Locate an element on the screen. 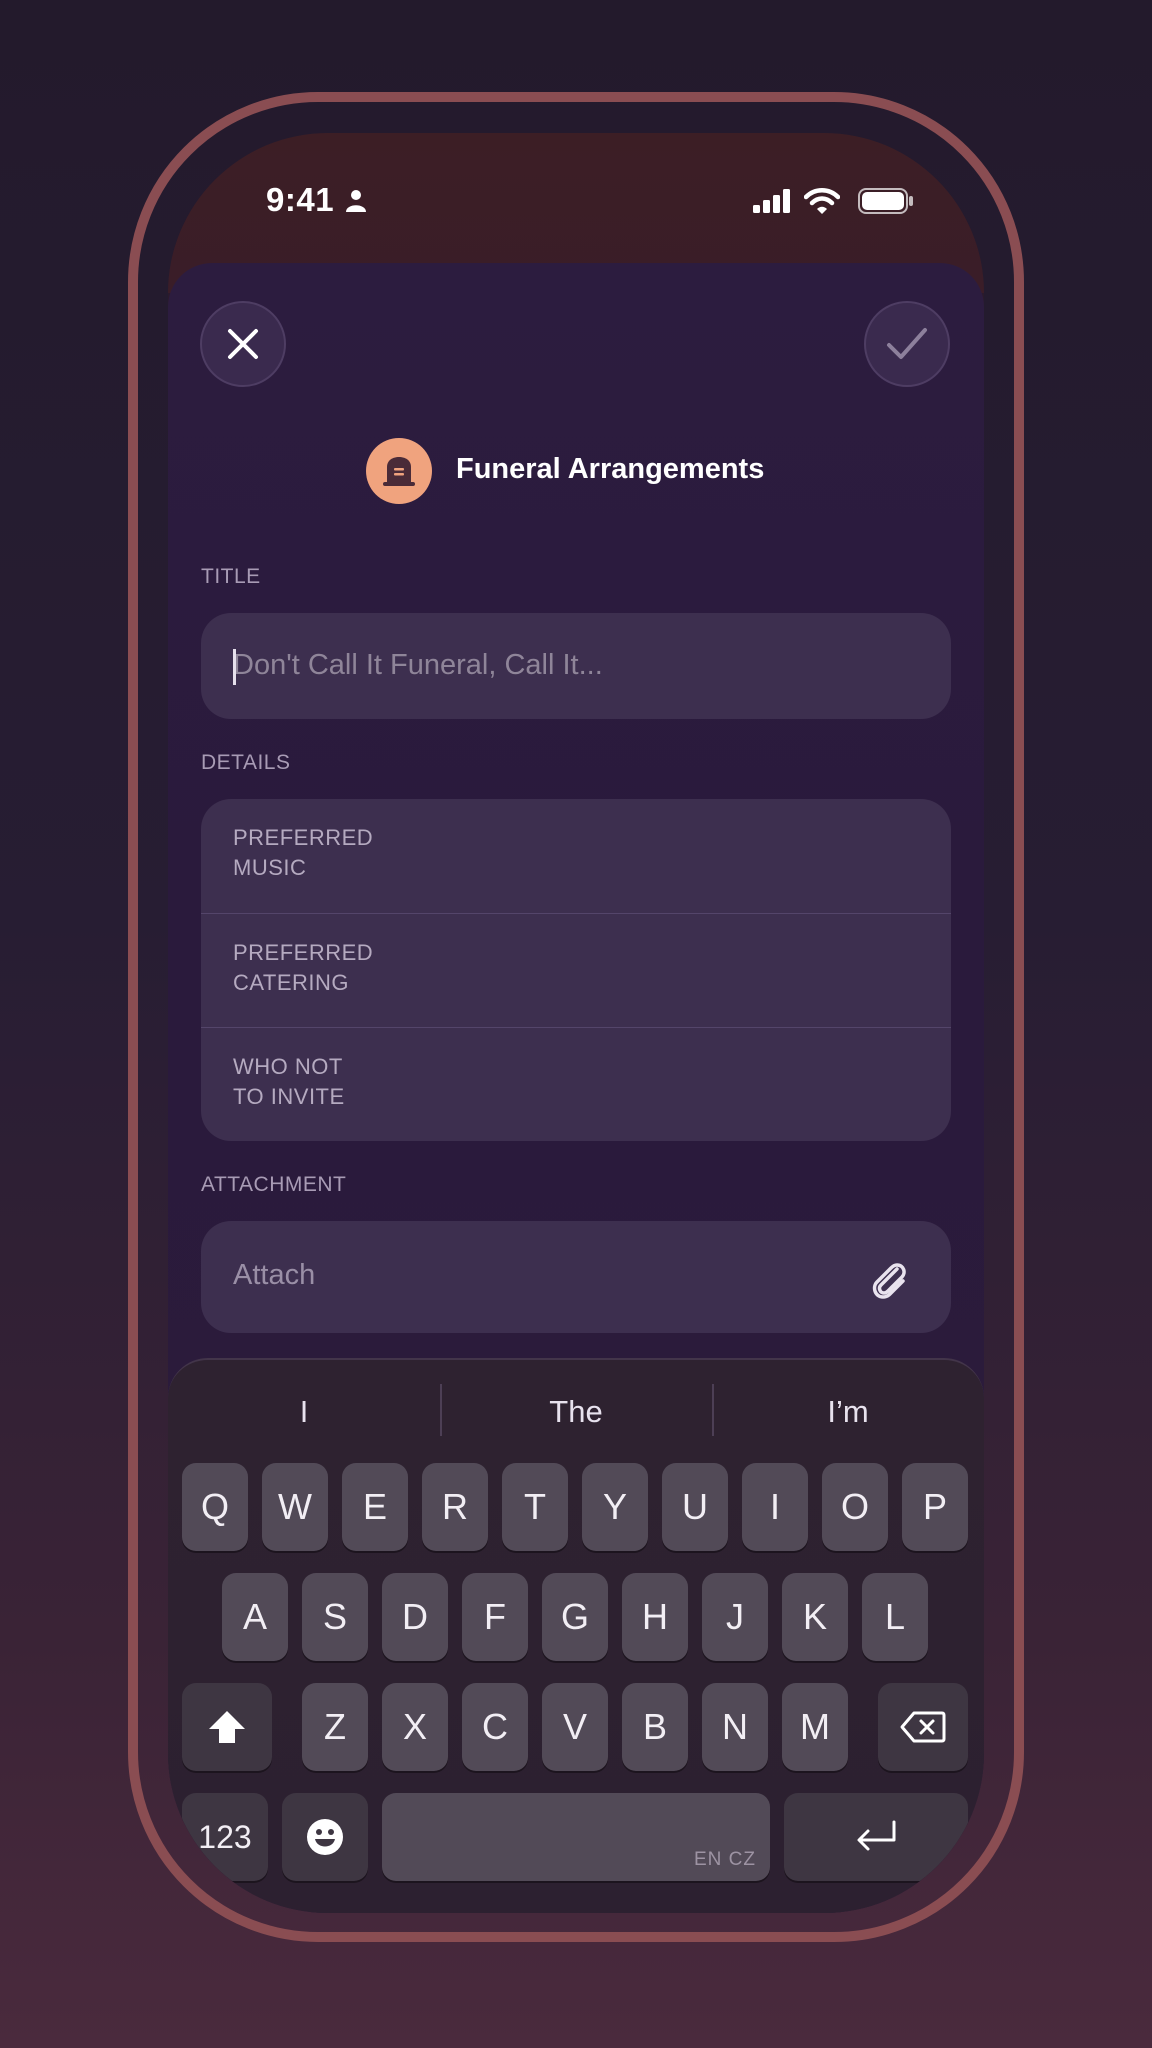 Image resolution: width=1152 pixels, height=2048 pixels. backspace-key is located at coordinates (923, 1727).